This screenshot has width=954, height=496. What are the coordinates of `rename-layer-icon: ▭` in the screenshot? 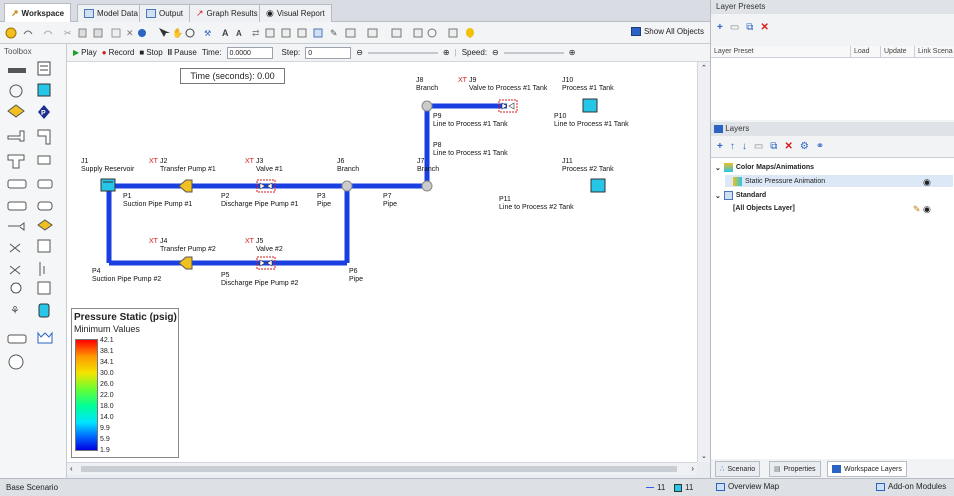 It's located at (758, 146).